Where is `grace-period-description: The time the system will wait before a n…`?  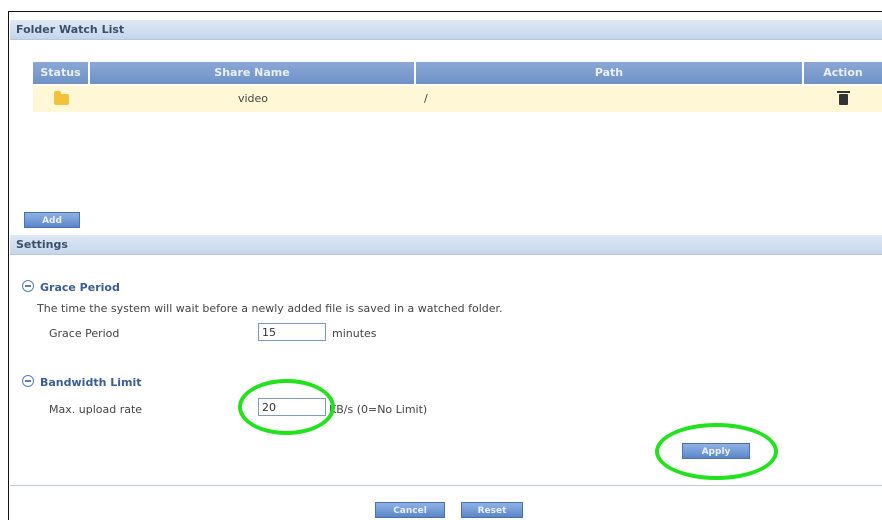 grace-period-description: The time the system will wait before a n… is located at coordinates (270, 308).